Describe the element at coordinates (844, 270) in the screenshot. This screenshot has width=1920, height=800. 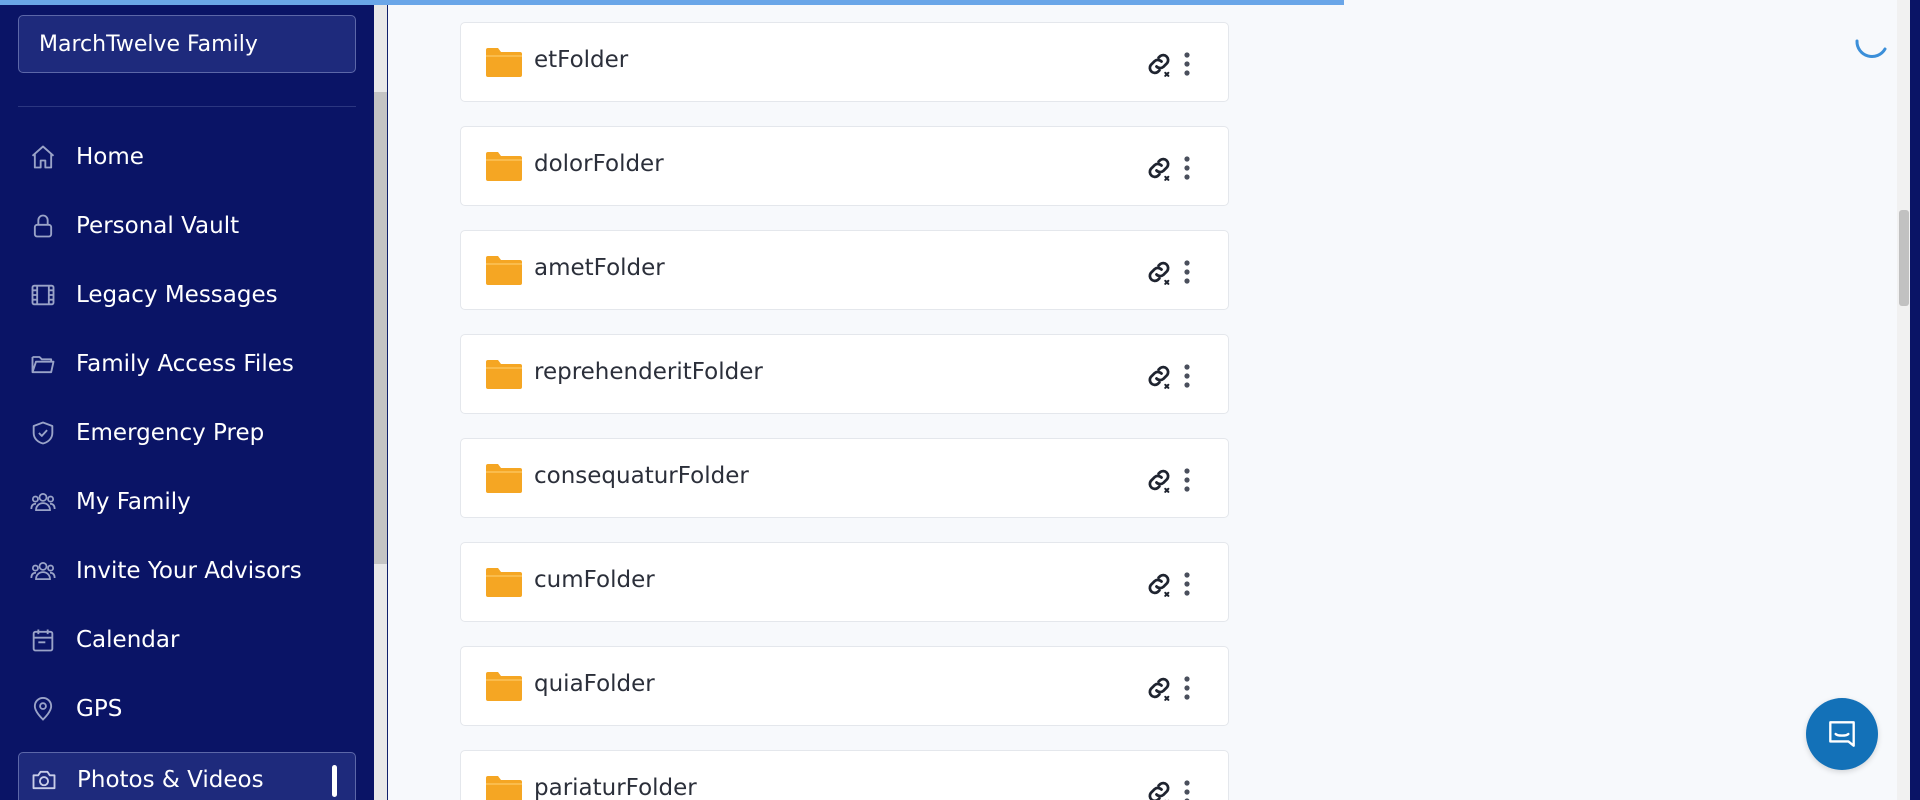
I see `folder-card: ametFolder` at that location.